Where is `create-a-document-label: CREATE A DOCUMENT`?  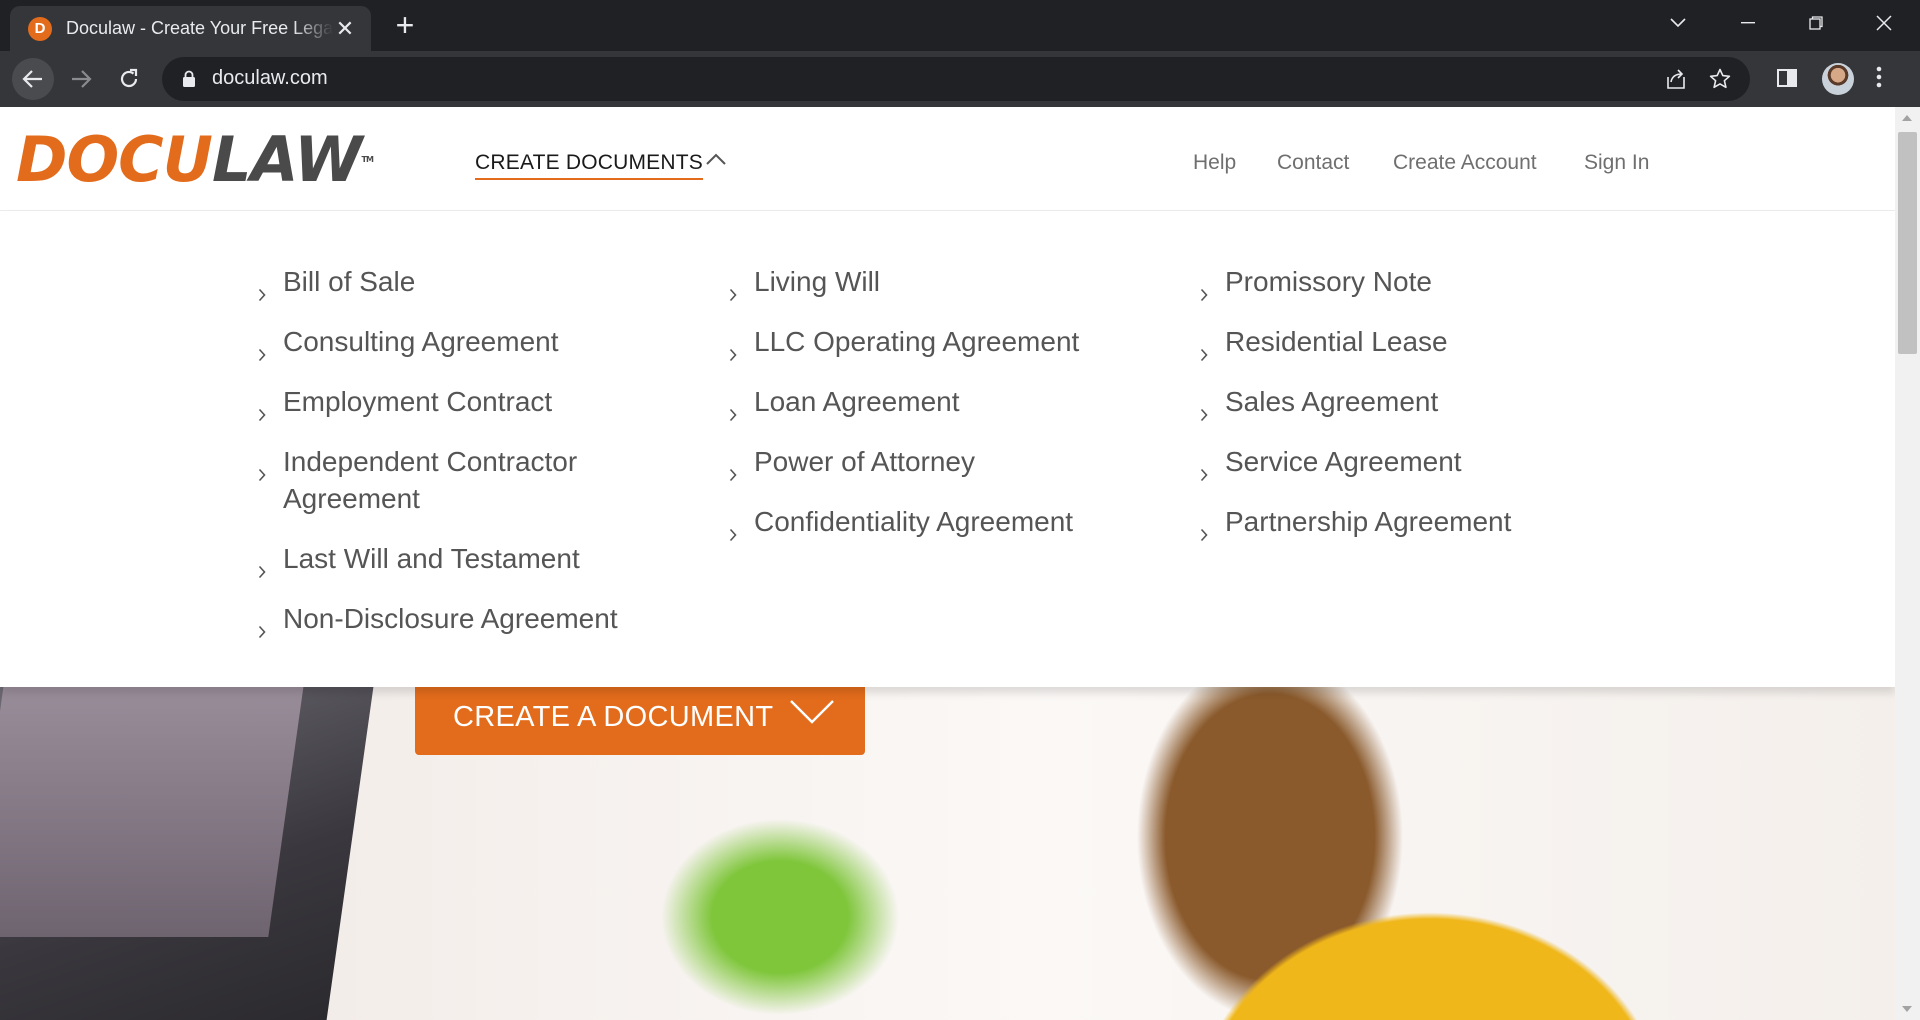
create-a-document-label: CREATE A DOCUMENT is located at coordinates (613, 716).